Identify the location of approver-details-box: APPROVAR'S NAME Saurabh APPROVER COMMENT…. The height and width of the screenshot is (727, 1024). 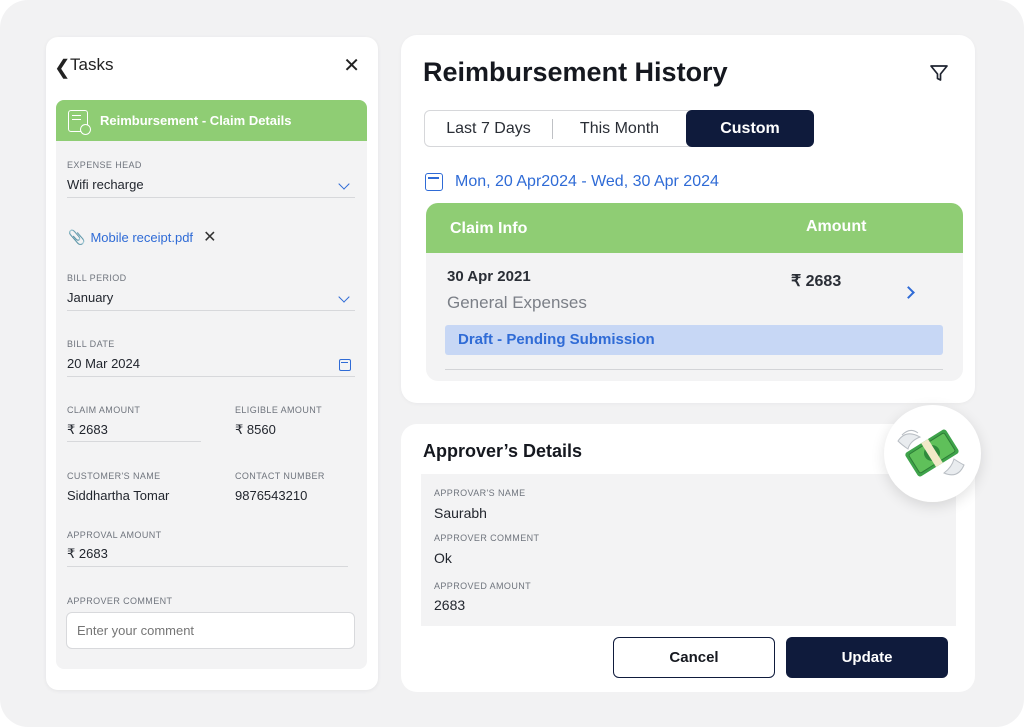
(688, 550).